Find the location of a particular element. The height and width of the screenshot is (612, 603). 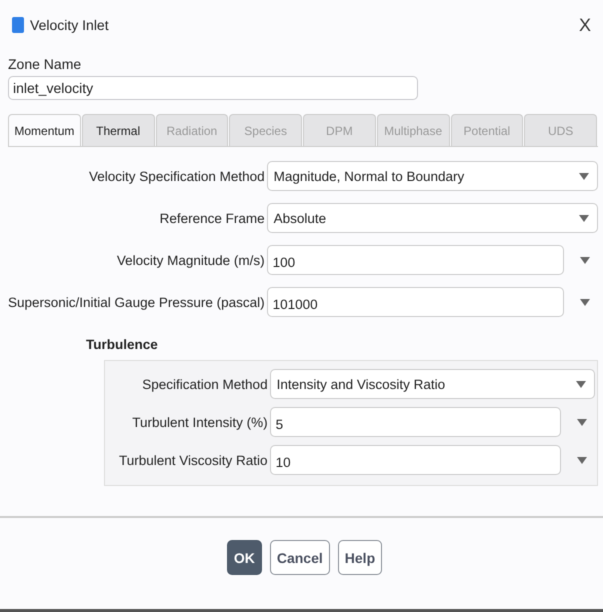

zone-name-label: Zone Name is located at coordinates (45, 64).